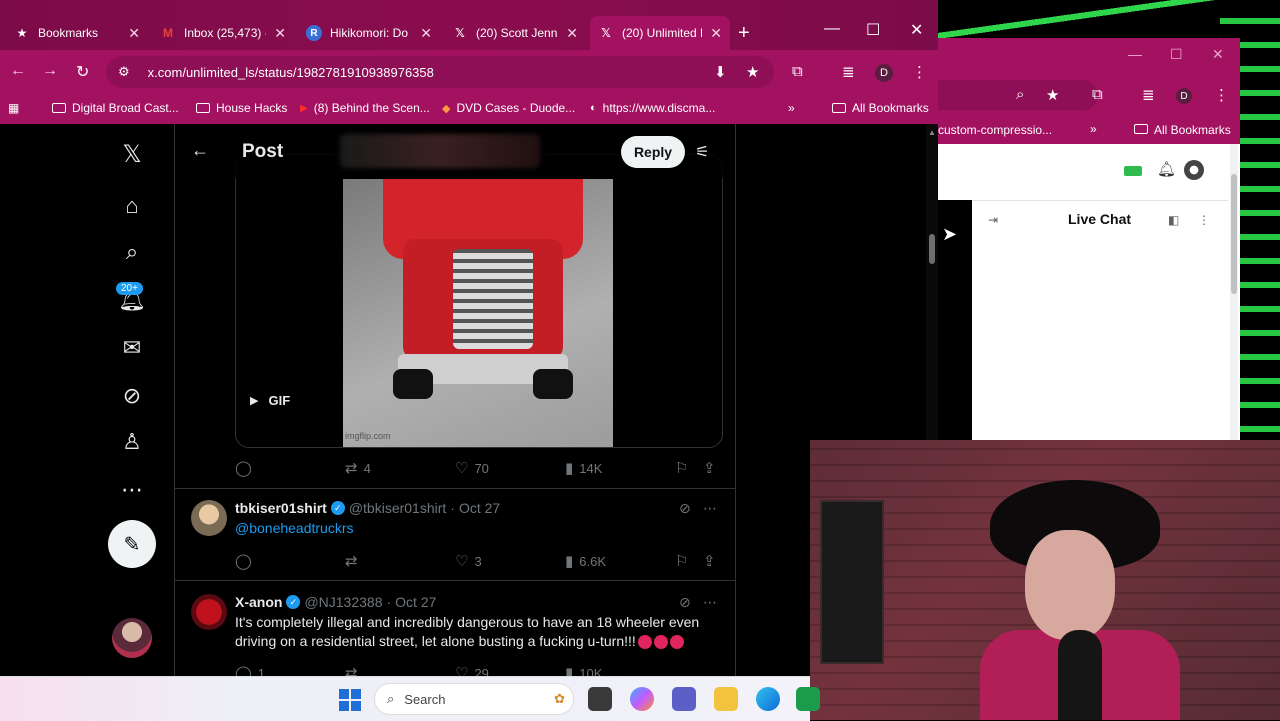 Image resolution: width=1280 pixels, height=721 pixels. Describe the element at coordinates (223, 33) in the screenshot. I see `tab-inbox: M Inbox (25,473) - ✕` at that location.